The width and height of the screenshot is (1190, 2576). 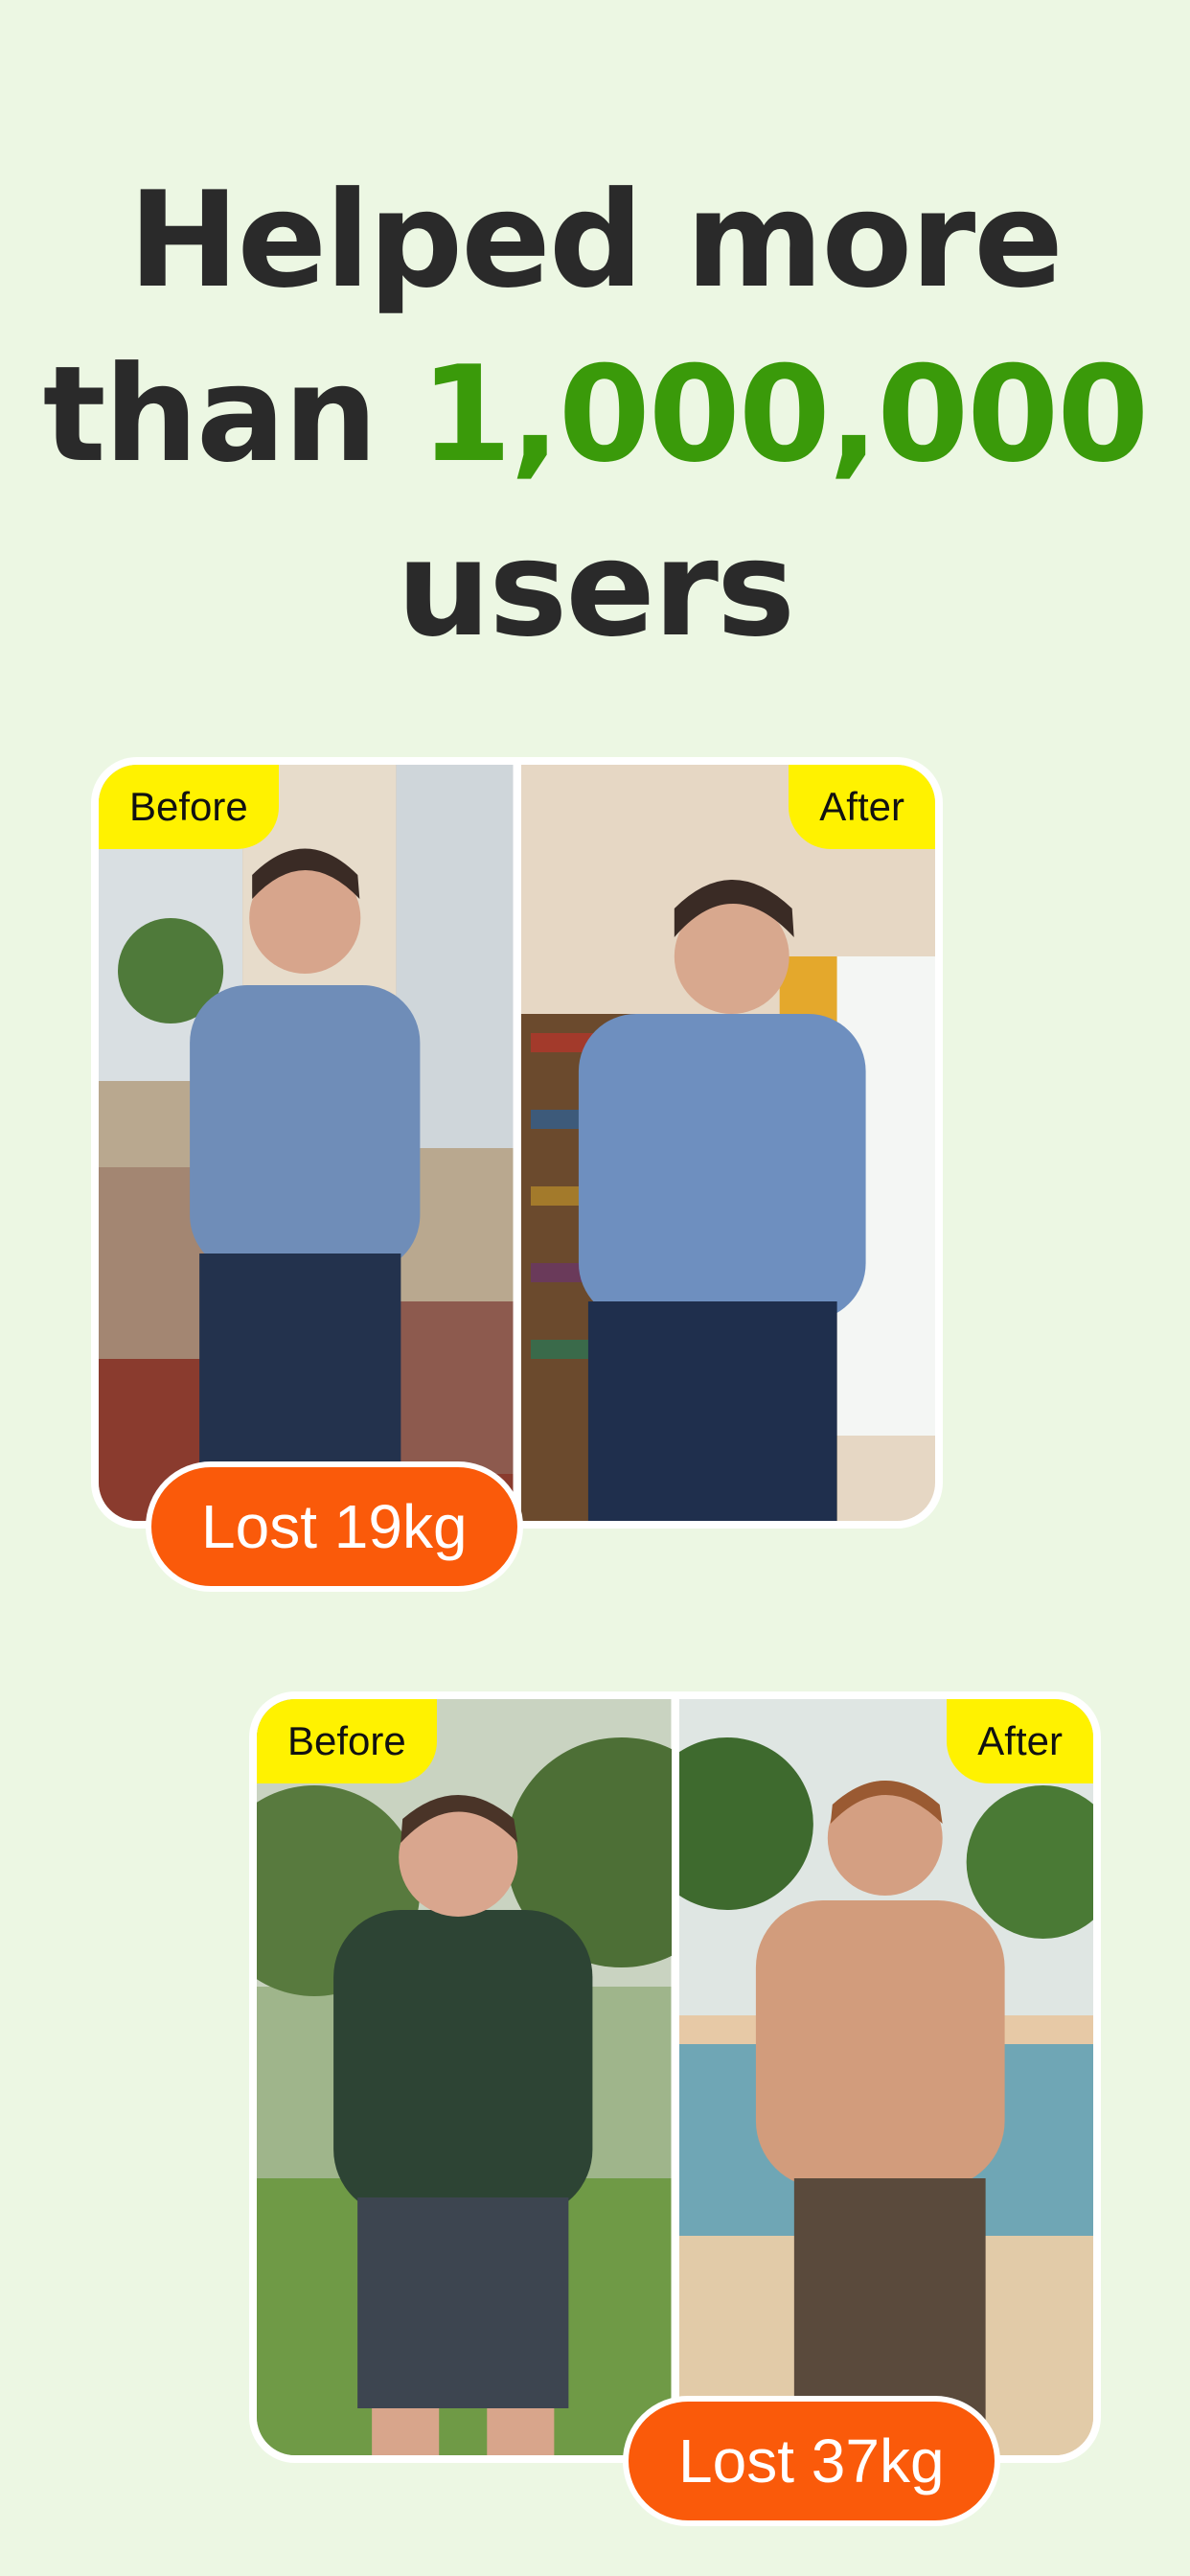 I want to click on after-photo-1-image, so click(x=728, y=1143).